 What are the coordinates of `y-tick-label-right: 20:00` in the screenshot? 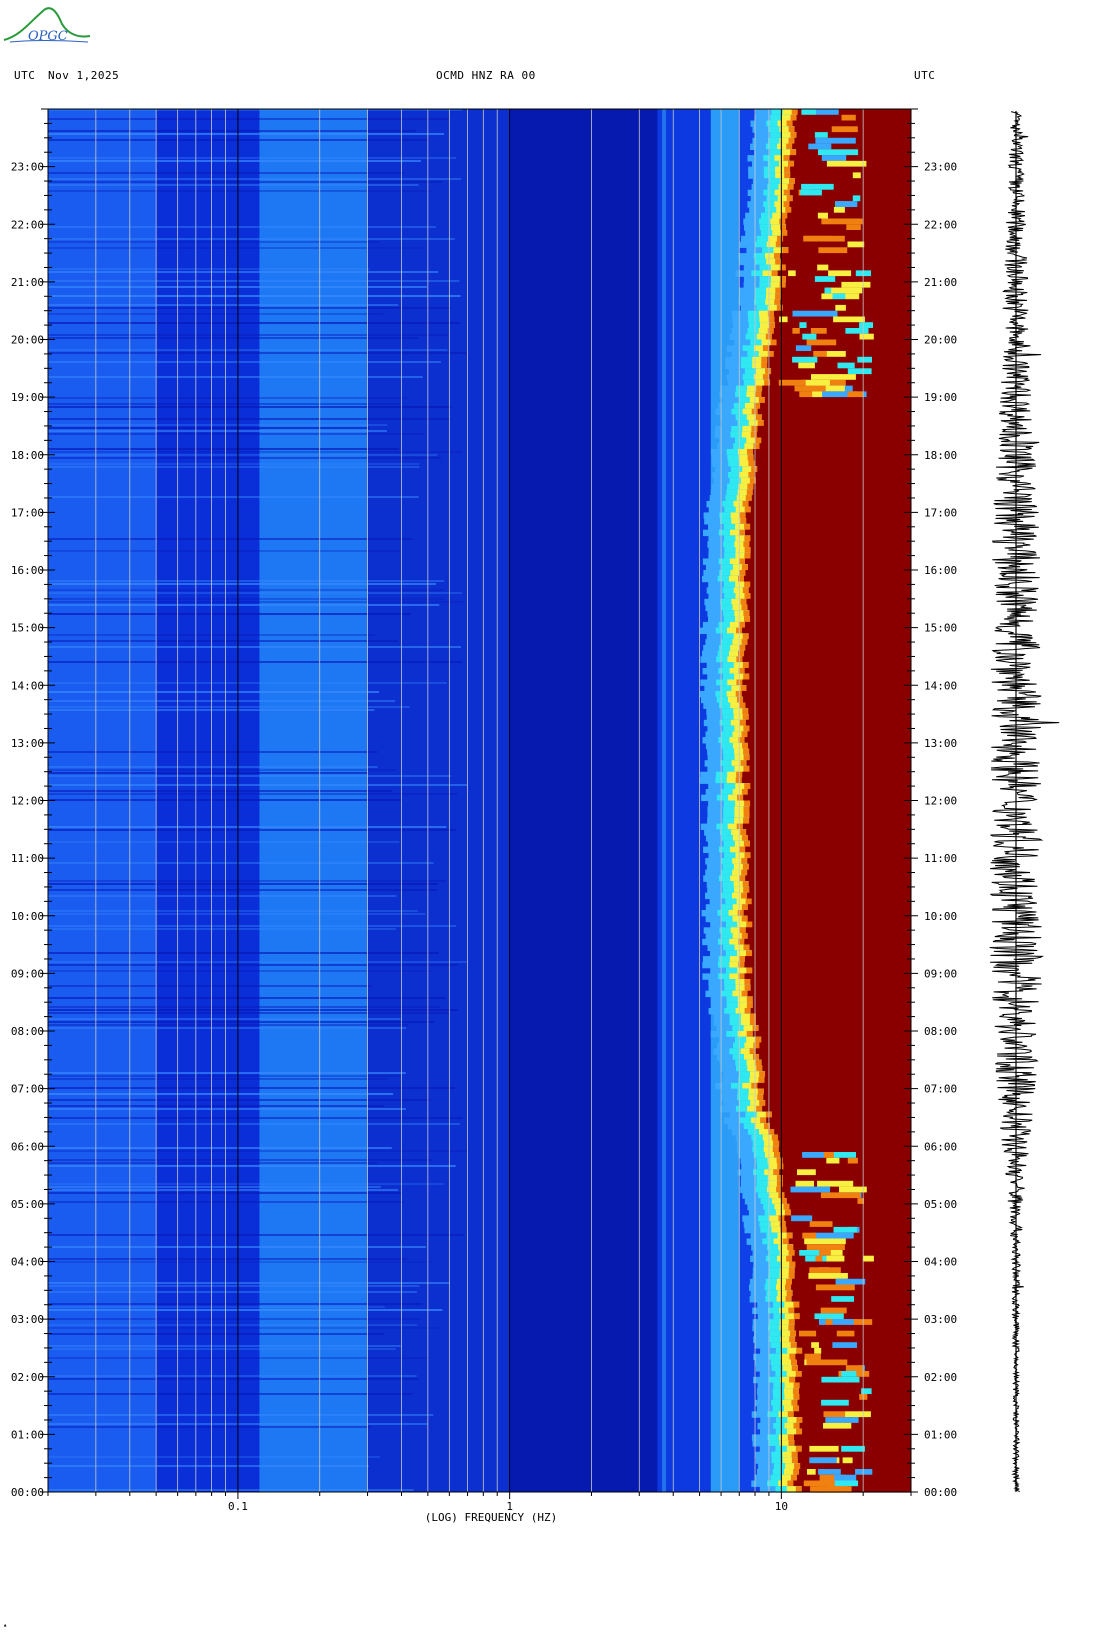 It's located at (940, 340).